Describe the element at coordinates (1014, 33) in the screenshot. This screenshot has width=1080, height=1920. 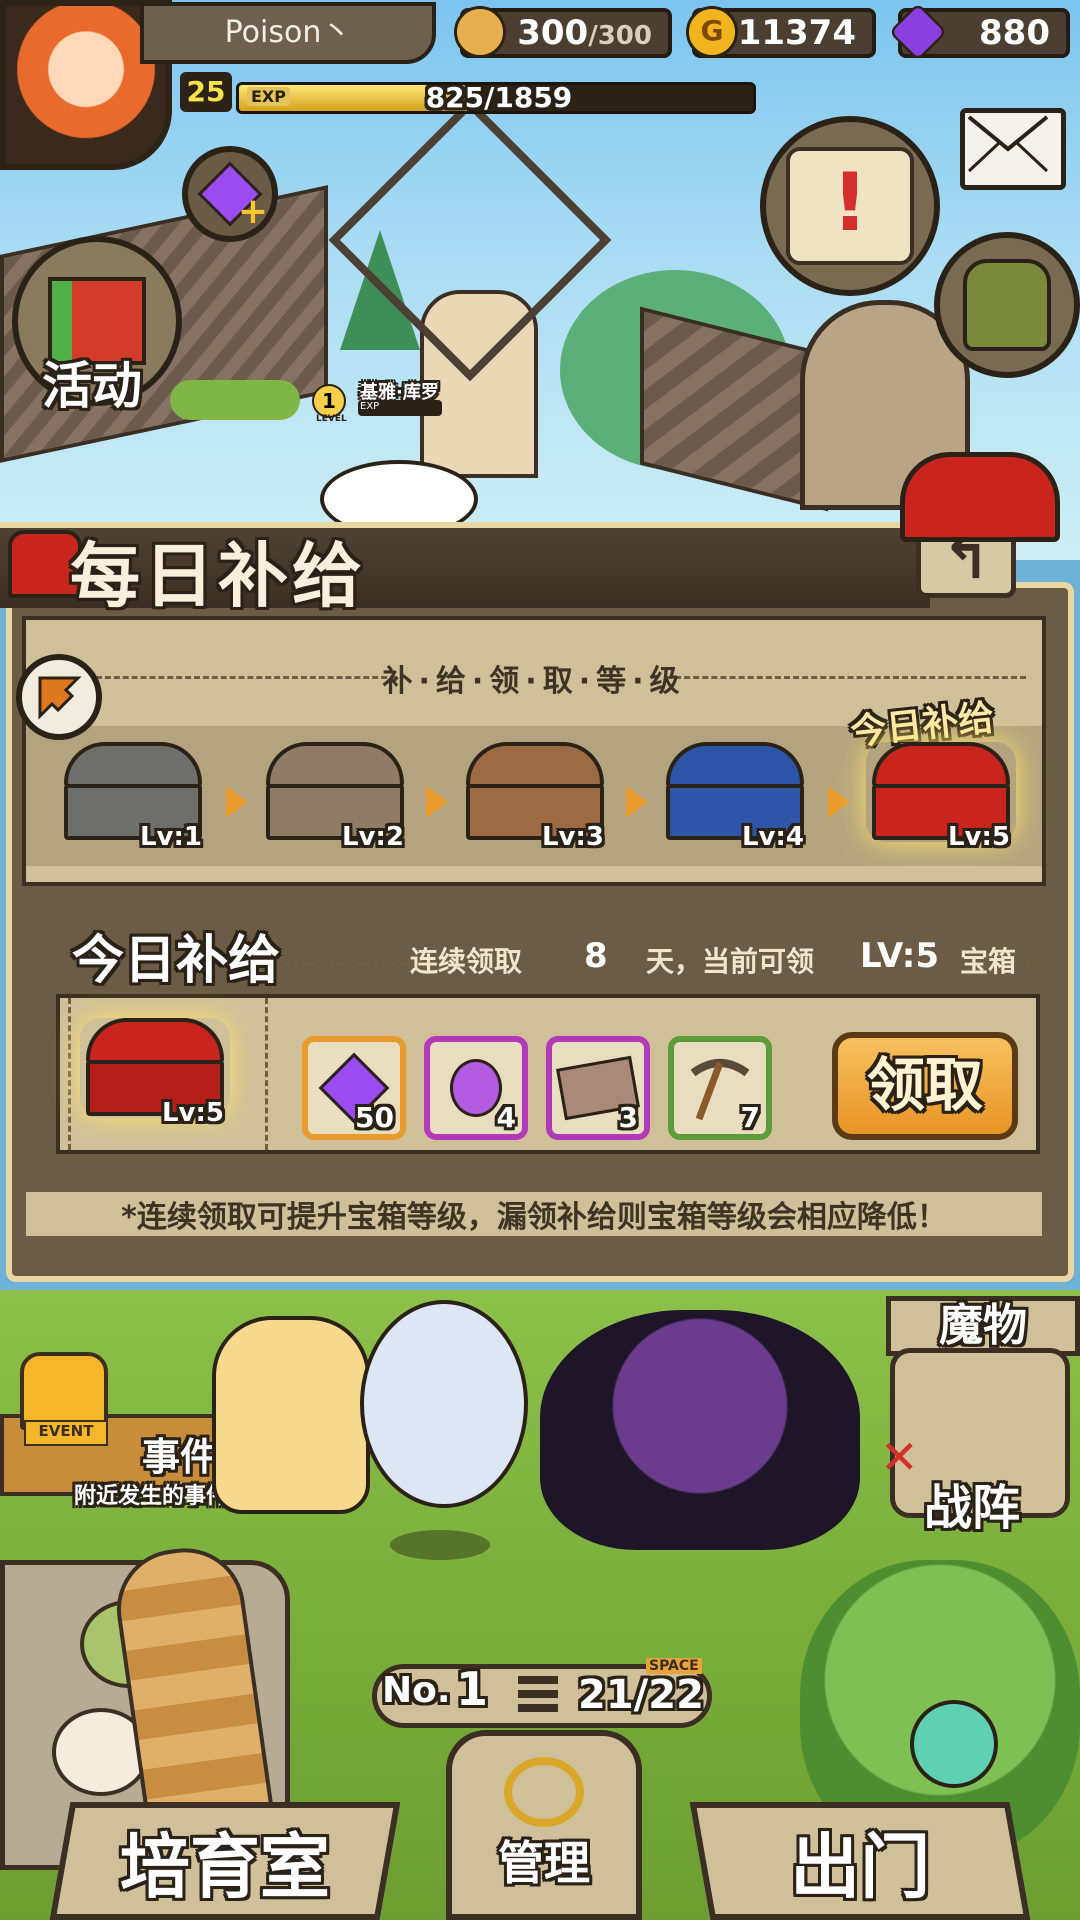
I see `gems-value: 880` at that location.